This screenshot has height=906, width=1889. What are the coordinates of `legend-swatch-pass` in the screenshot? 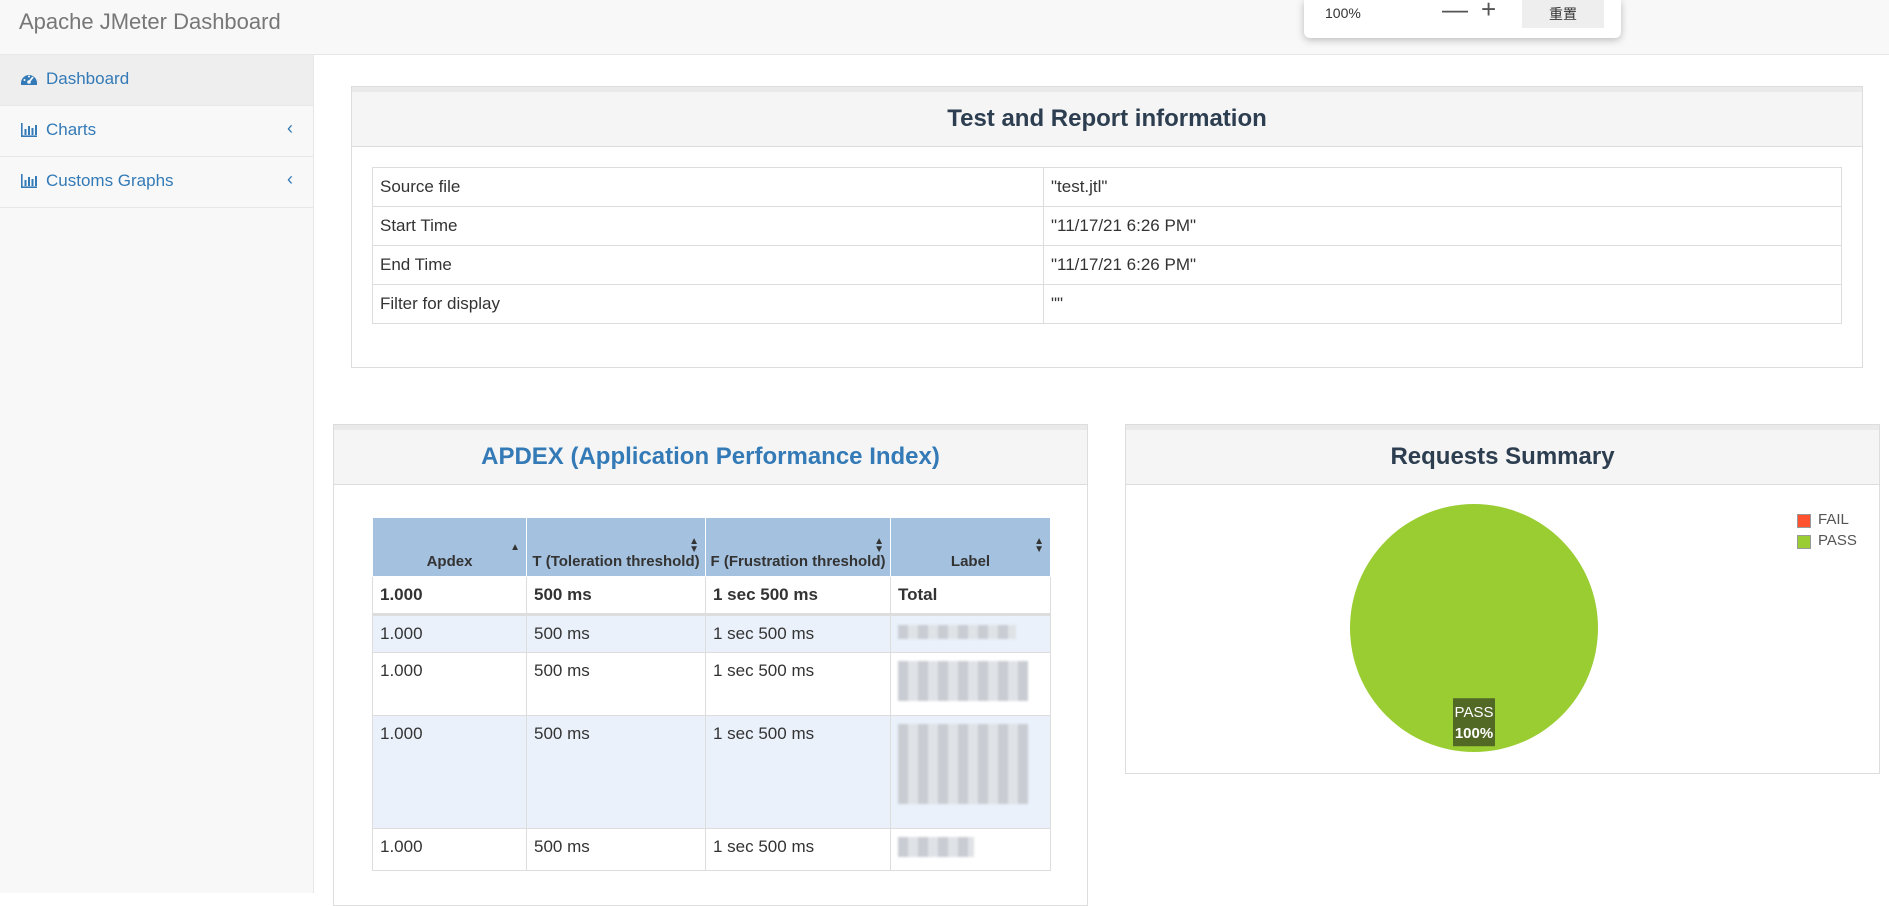 It's located at (1804, 542).